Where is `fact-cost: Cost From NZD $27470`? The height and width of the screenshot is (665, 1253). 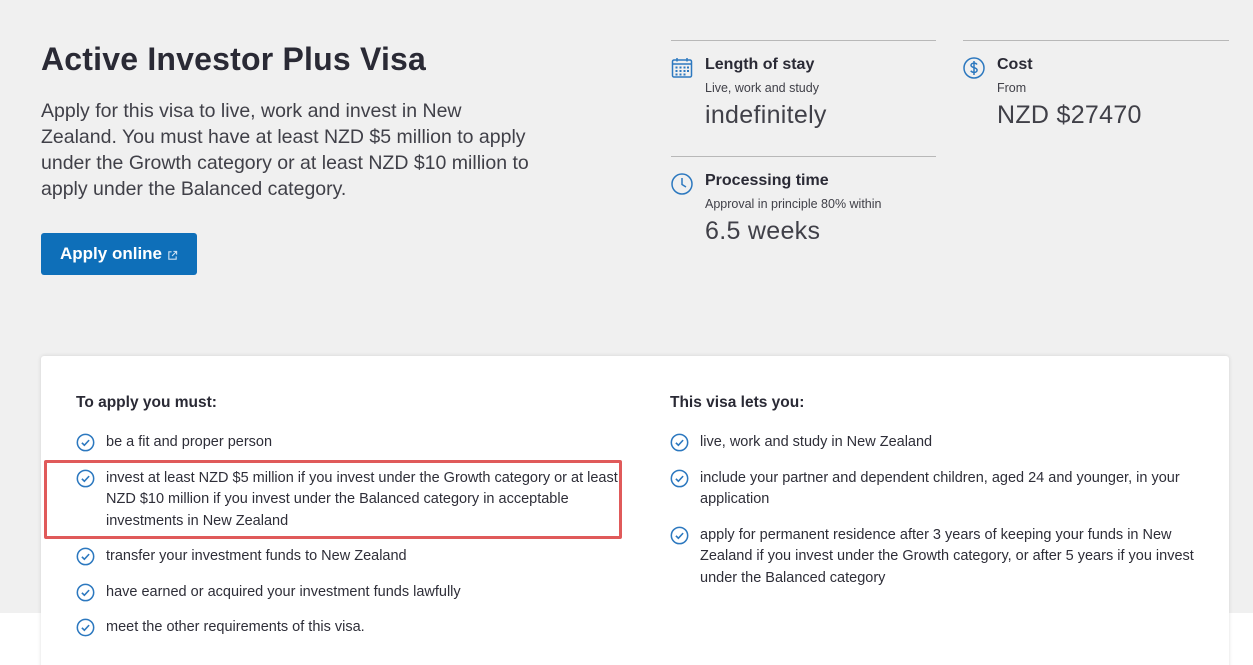
fact-cost: Cost From NZD $27470 is located at coordinates (1096, 95).